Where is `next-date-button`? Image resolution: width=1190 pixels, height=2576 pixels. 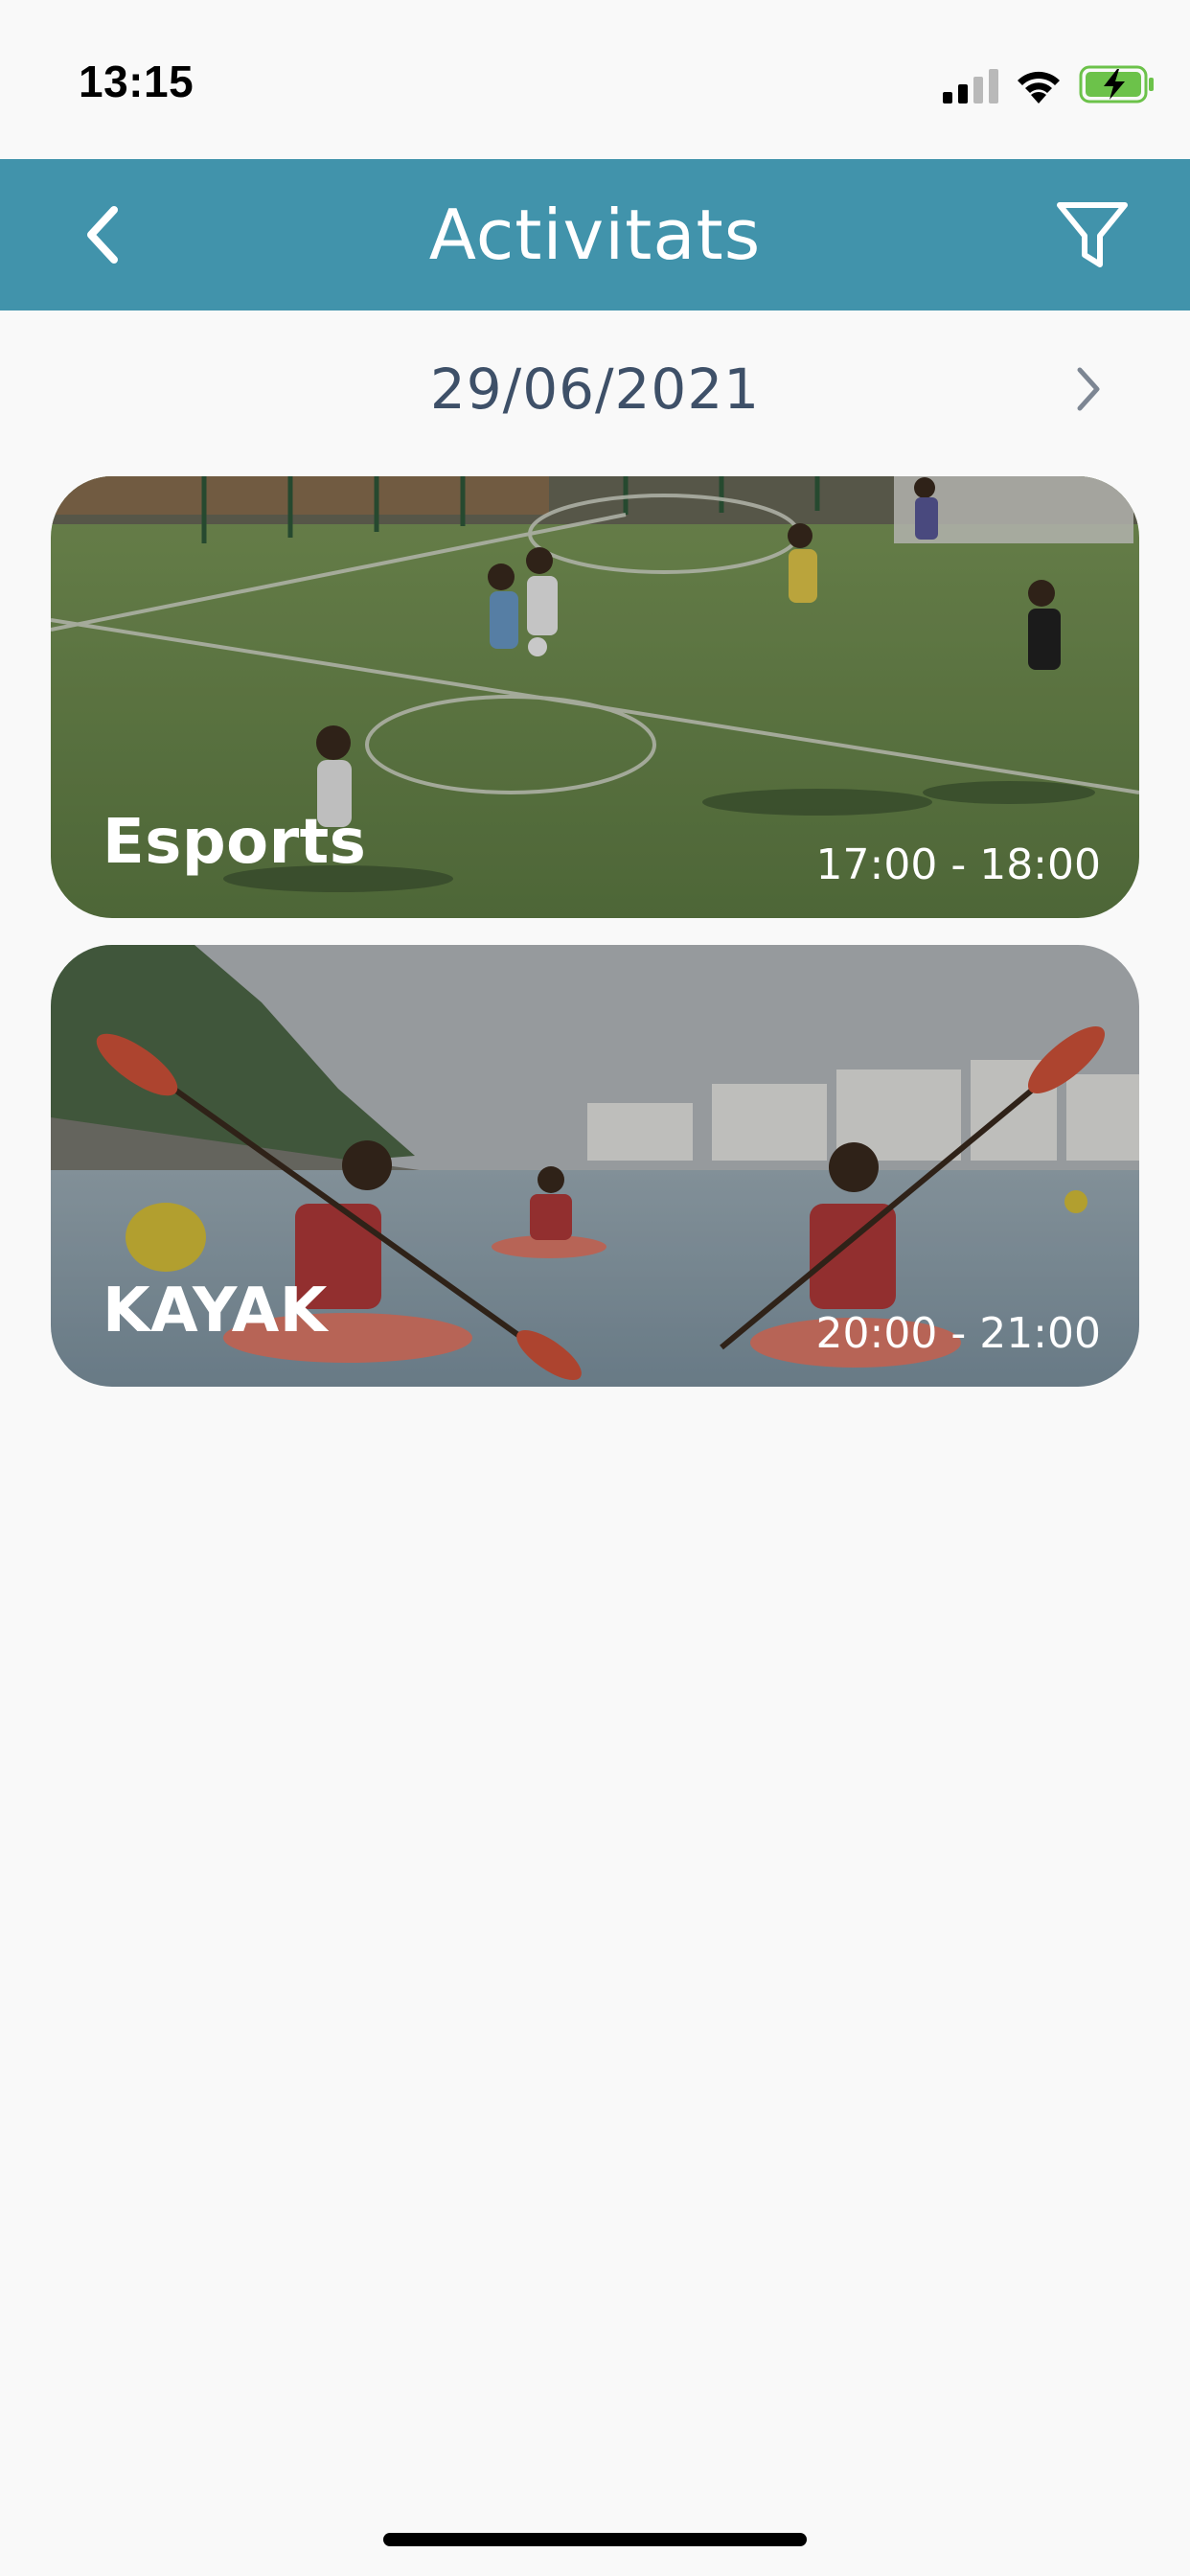 next-date-button is located at coordinates (1089, 389).